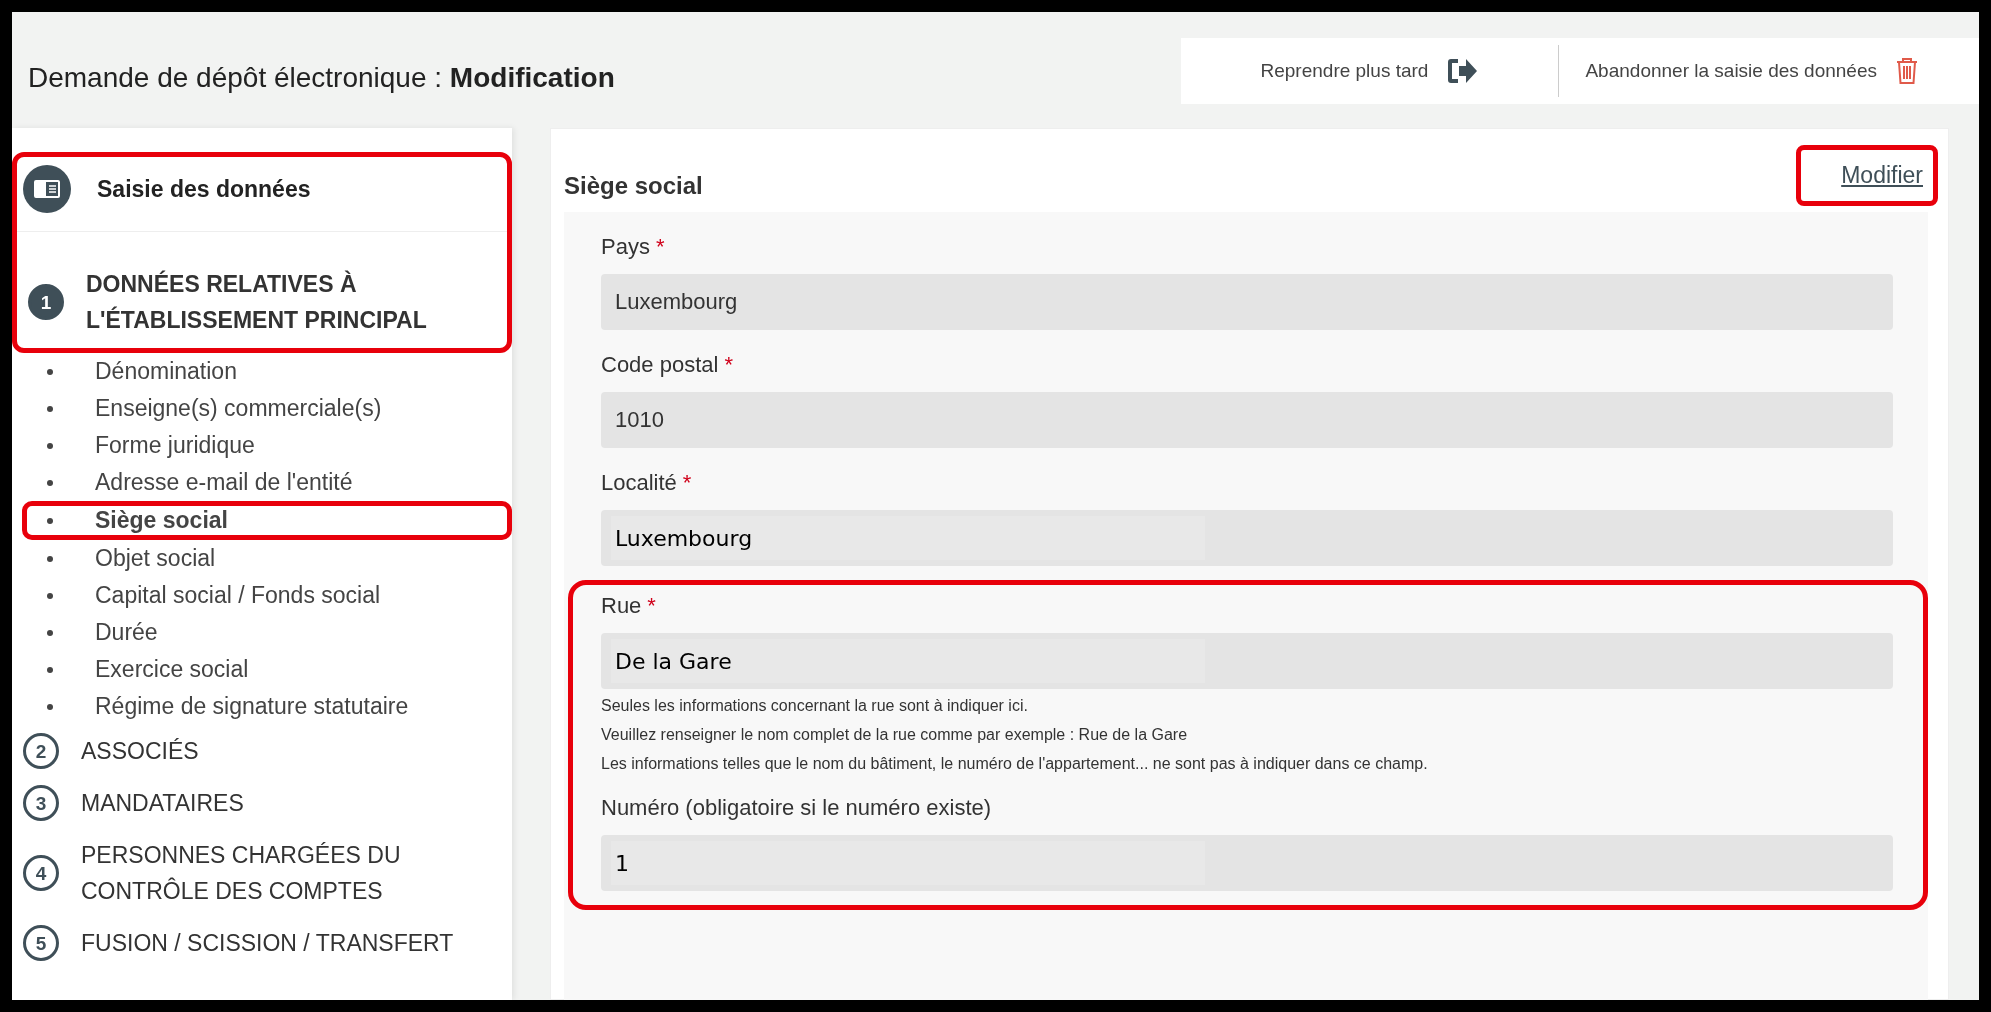 The height and width of the screenshot is (1012, 1991). I want to click on step-item: 3 MANDATAIRES, so click(262, 803).